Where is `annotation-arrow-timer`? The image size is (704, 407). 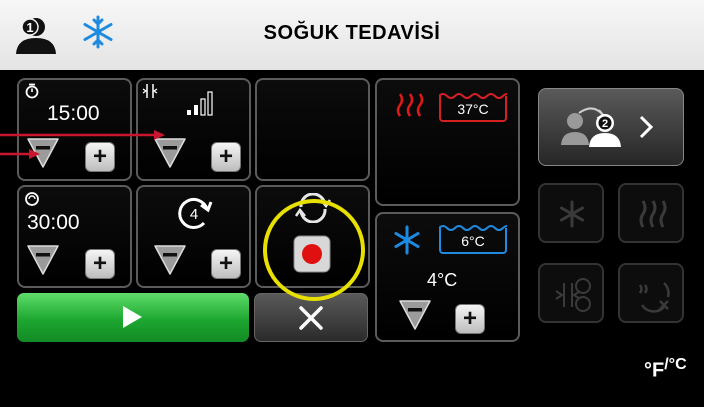 annotation-arrow-timer is located at coordinates (82, 135).